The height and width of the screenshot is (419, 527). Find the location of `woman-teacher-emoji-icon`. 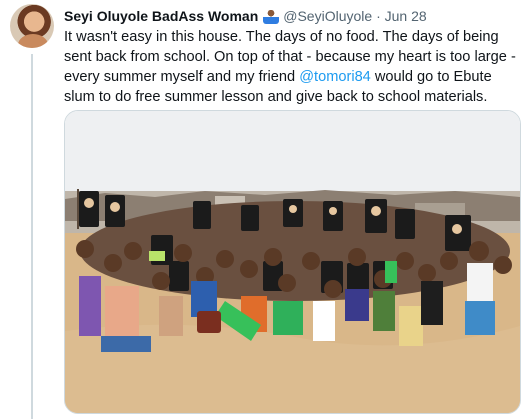

woman-teacher-emoji-icon is located at coordinates (271, 16).